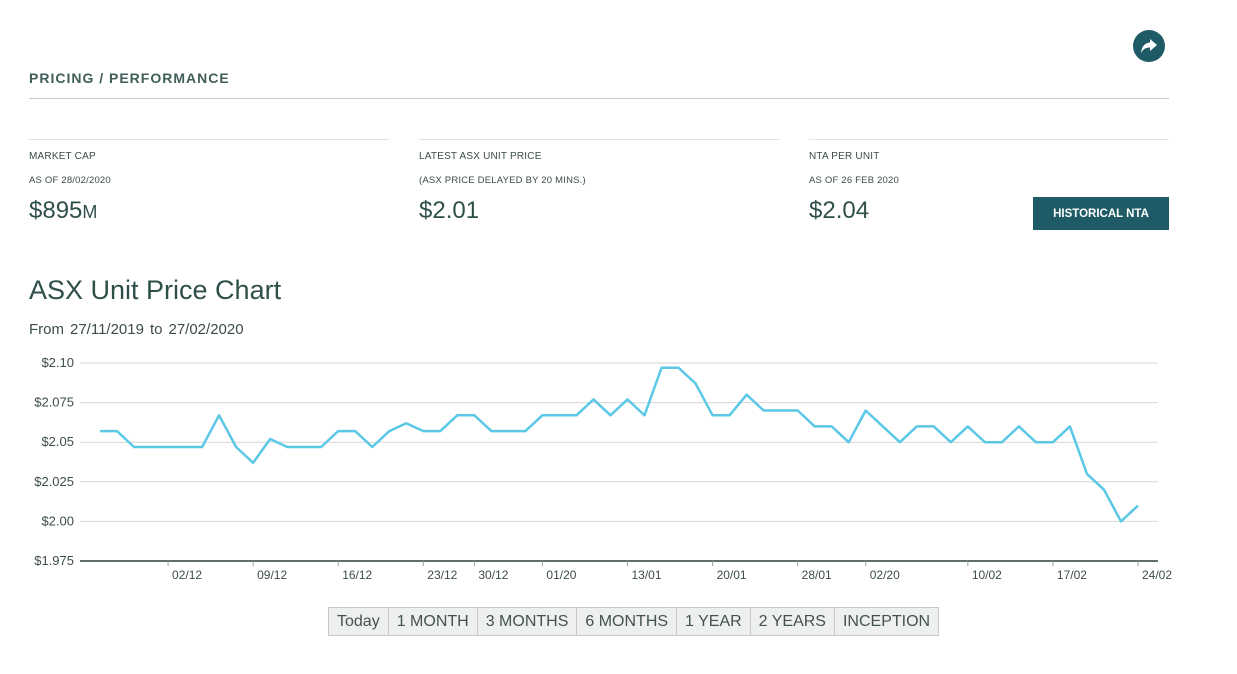 This screenshot has height=674, width=1237. Describe the element at coordinates (732, 575) in the screenshot. I see `x-tick-label: 20/01` at that location.